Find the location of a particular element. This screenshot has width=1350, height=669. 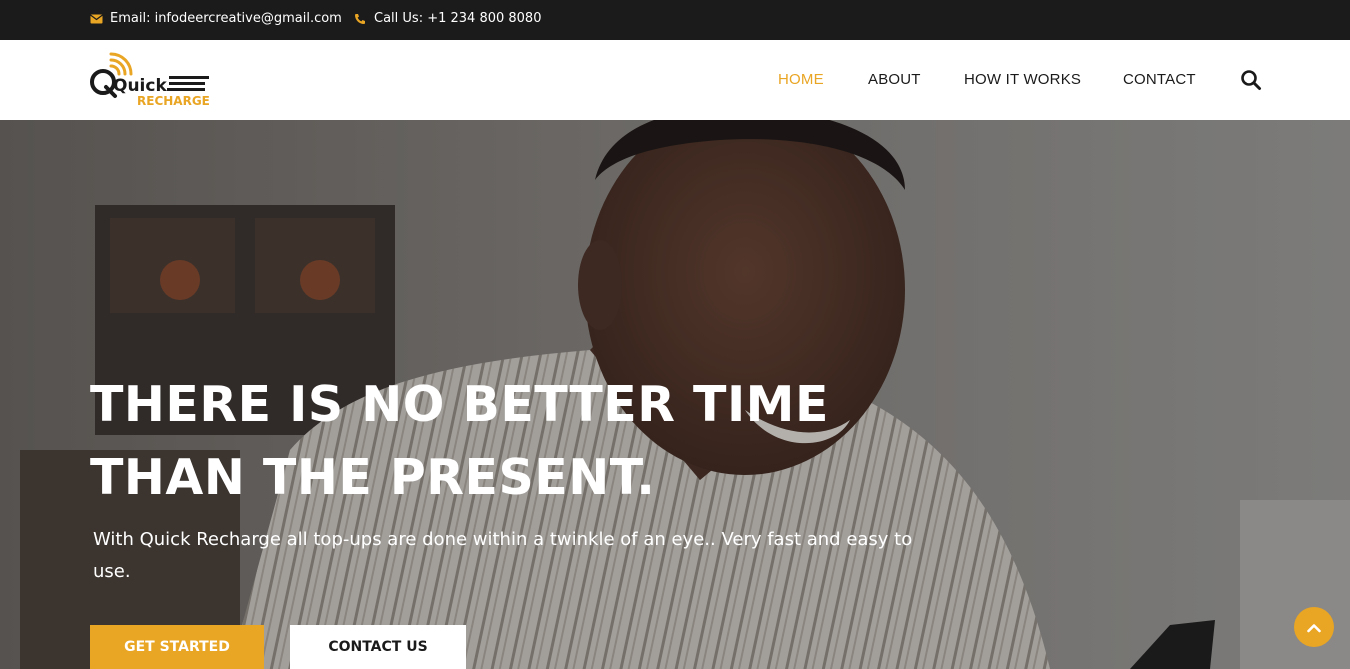

email-contact: Email: infodeercreative@gmail.com is located at coordinates (215, 18).